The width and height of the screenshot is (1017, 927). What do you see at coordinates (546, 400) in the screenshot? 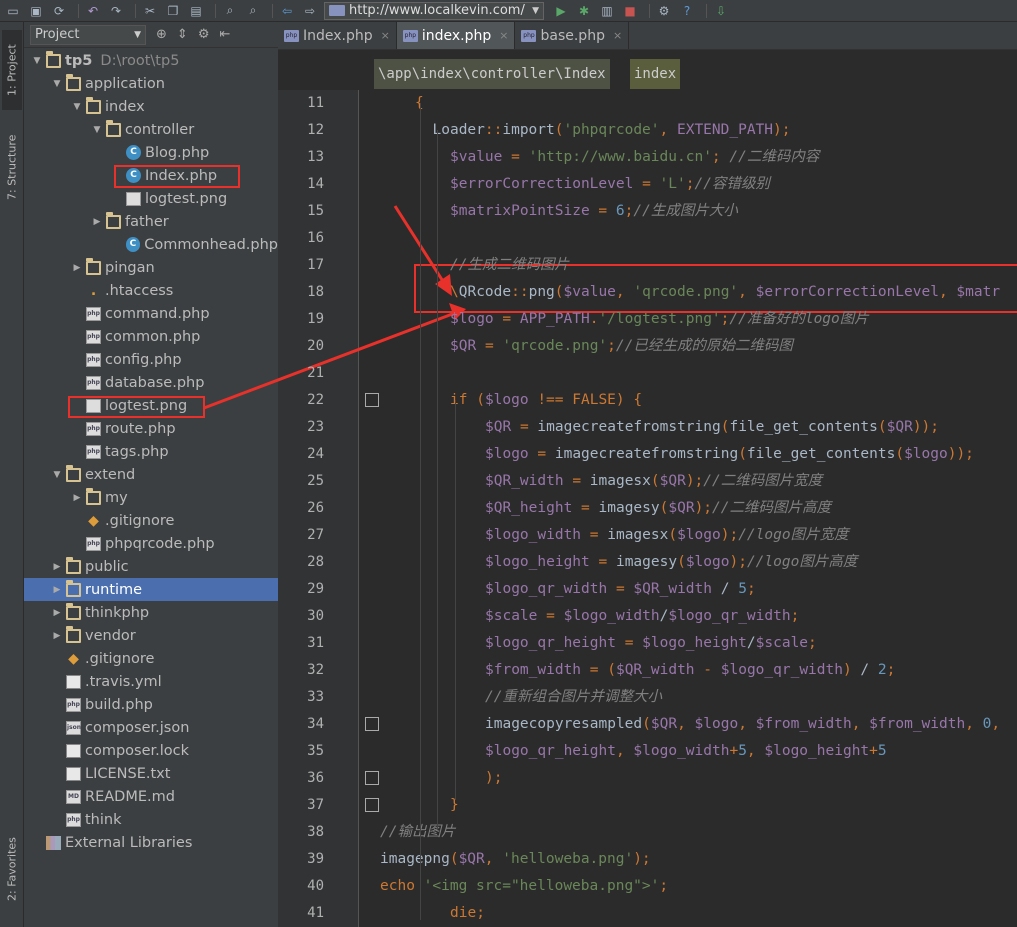
I see `code-line: if ($logo !== FALSE) {` at bounding box center [546, 400].